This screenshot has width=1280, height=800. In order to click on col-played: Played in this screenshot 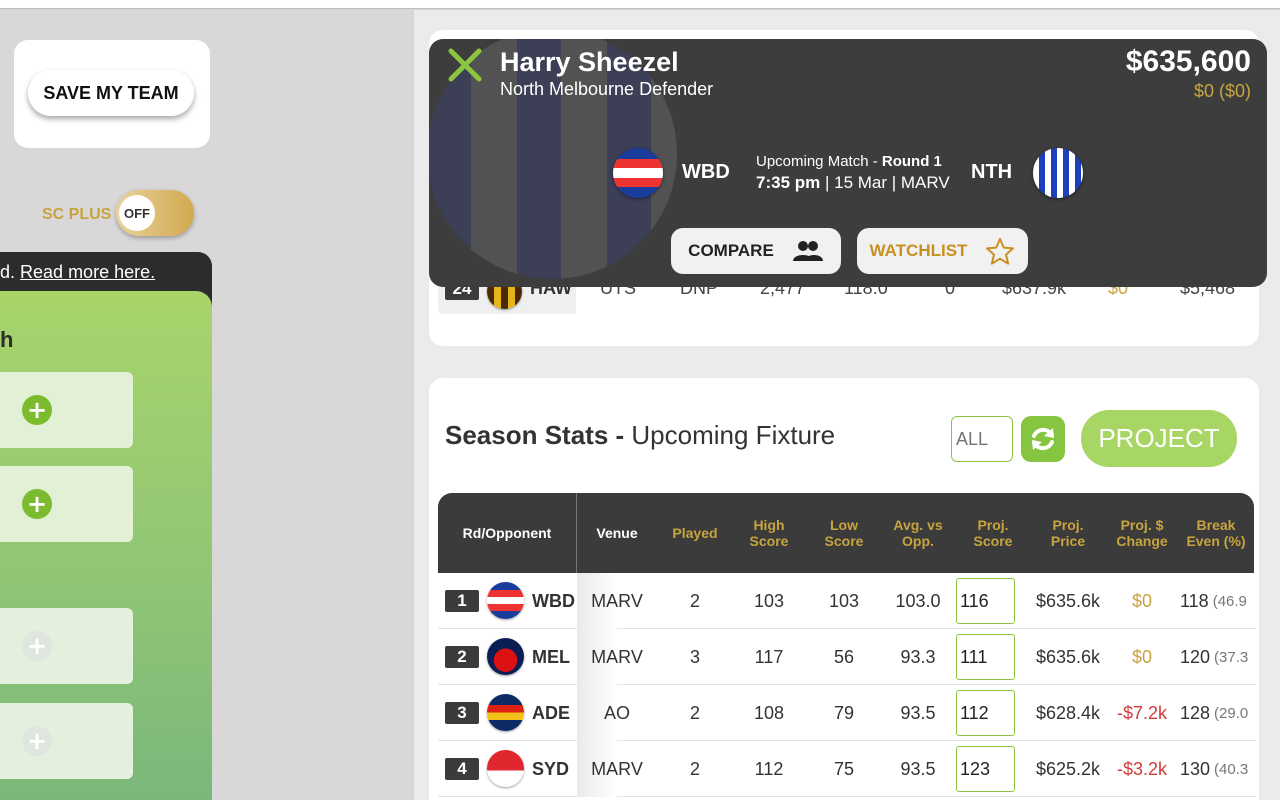, I will do `click(695, 533)`.